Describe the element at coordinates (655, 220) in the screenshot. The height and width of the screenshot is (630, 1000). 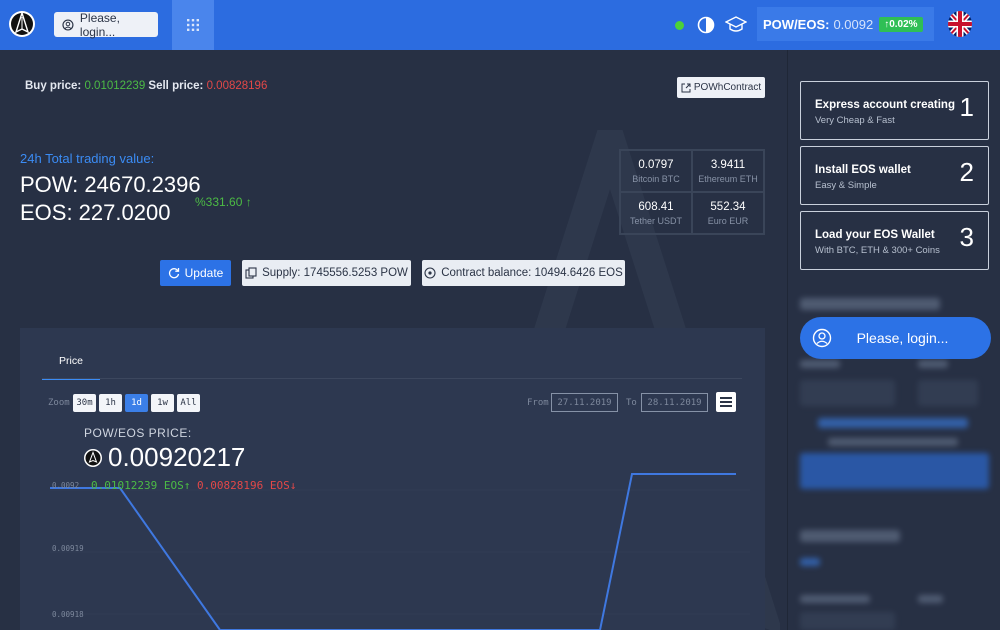
I see `rate-name: Tether USDT` at that location.